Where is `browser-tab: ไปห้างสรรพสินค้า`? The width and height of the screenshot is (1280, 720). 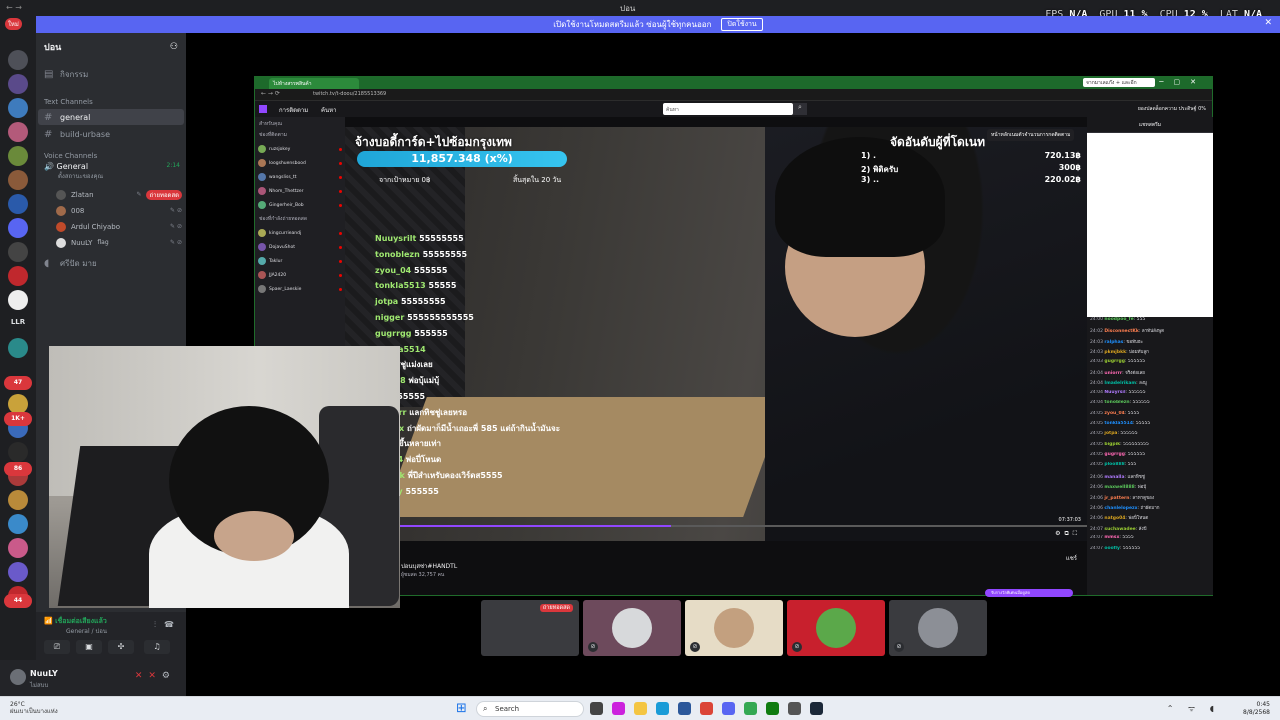 browser-tab: ไปห้างสรรพสินค้า is located at coordinates (314, 83).